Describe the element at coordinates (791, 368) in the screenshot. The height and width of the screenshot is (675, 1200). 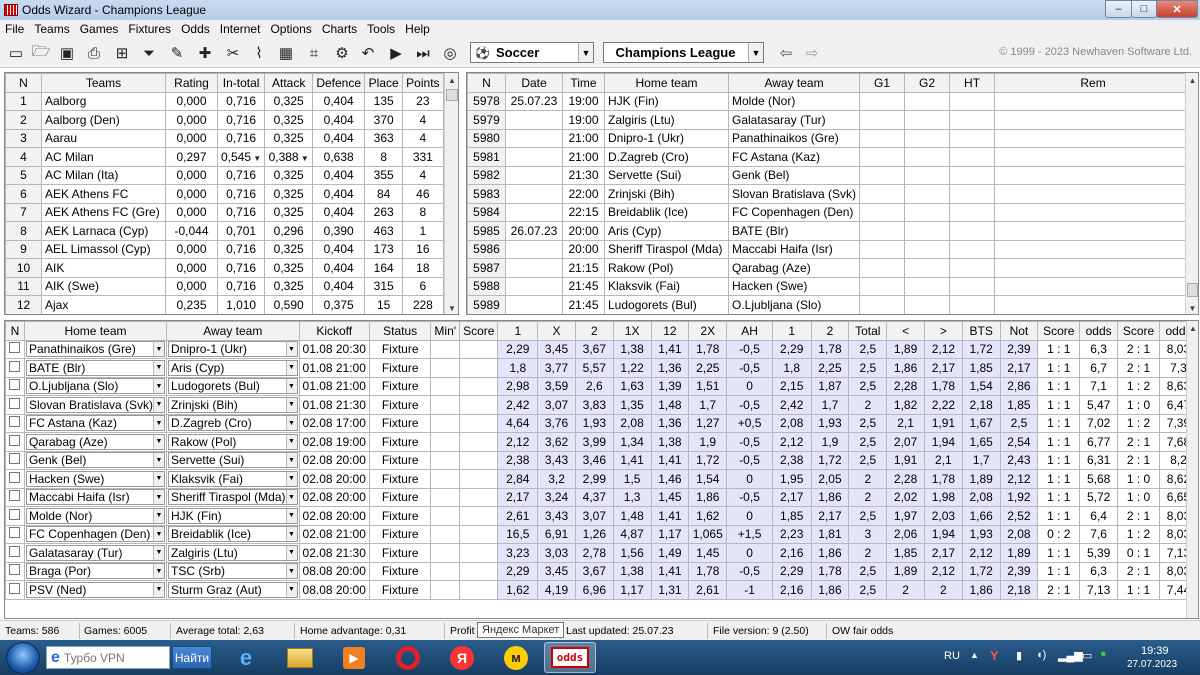
I see `odds-cell-1: 1,8` at that location.